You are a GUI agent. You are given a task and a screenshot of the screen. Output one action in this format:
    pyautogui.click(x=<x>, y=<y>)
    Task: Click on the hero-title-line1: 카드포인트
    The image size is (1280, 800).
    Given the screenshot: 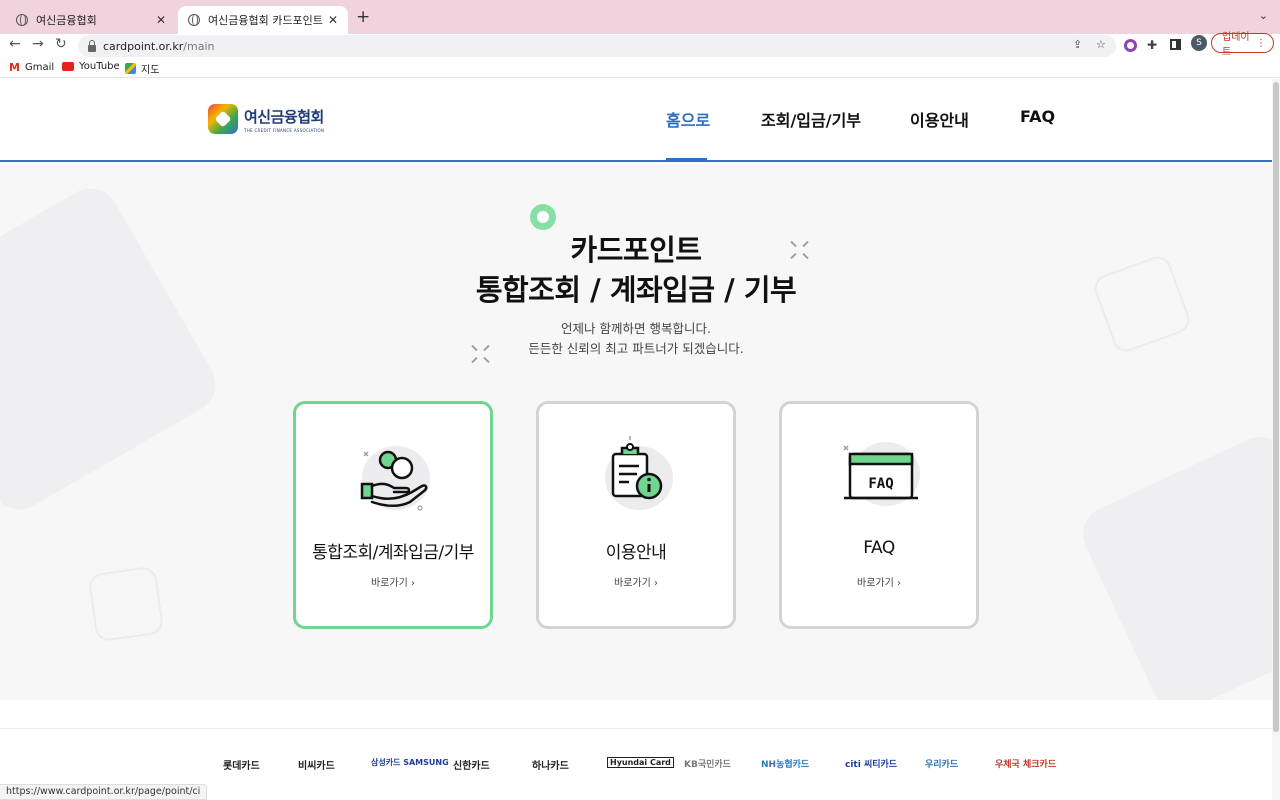 What is the action you would take?
    pyautogui.click(x=636, y=250)
    